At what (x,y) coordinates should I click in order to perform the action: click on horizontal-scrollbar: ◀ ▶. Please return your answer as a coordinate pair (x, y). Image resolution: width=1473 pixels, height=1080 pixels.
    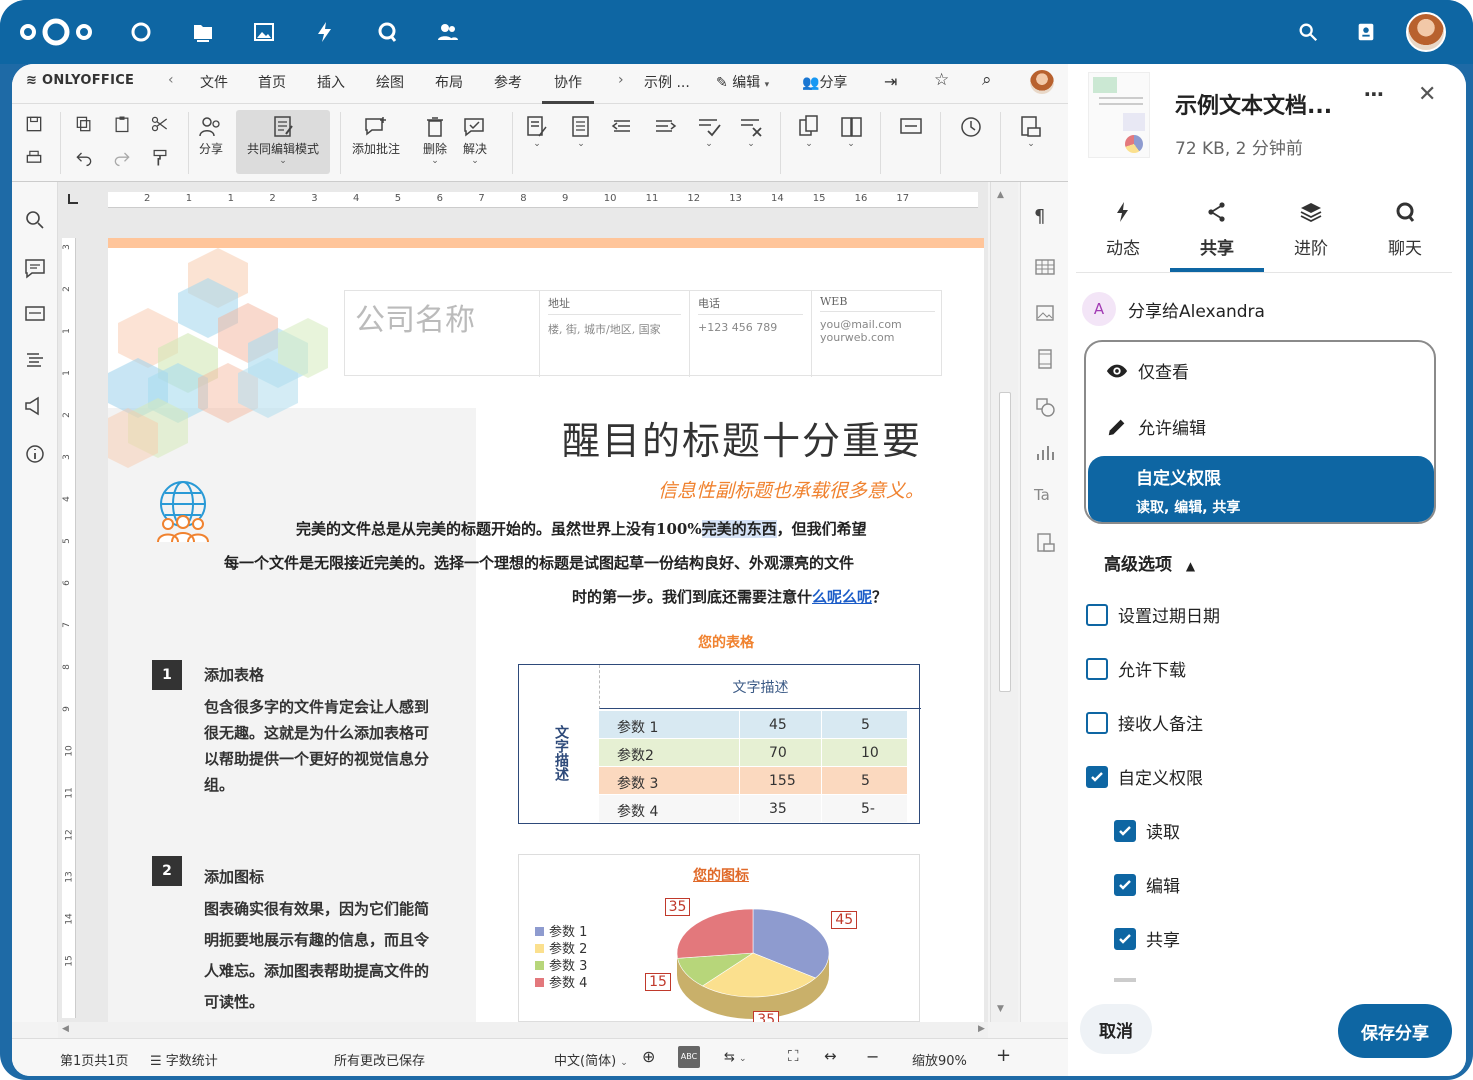
    Looking at the image, I should click on (523, 1030).